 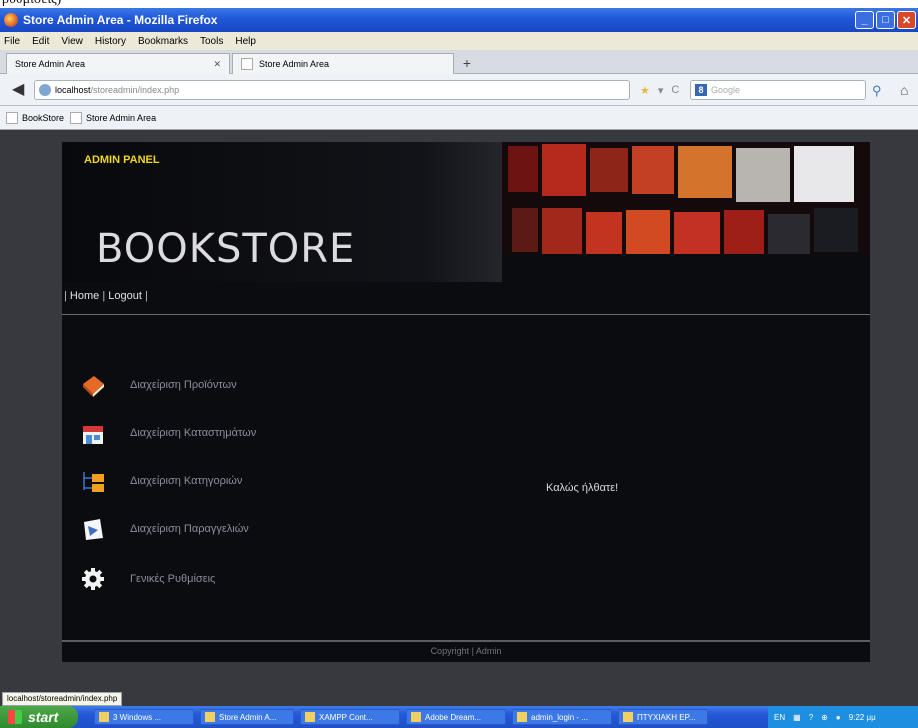 I want to click on store-icon, so click(x=93, y=435).